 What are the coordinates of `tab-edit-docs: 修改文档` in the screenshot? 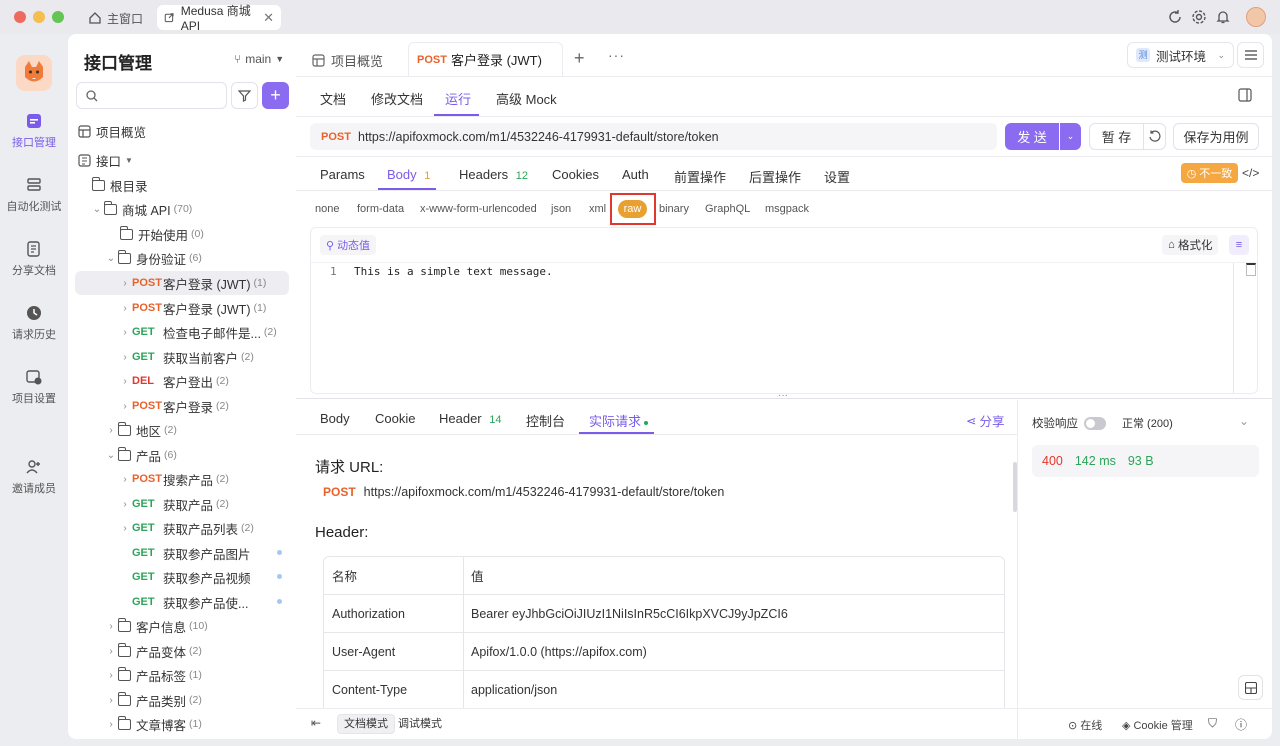 It's located at (397, 98).